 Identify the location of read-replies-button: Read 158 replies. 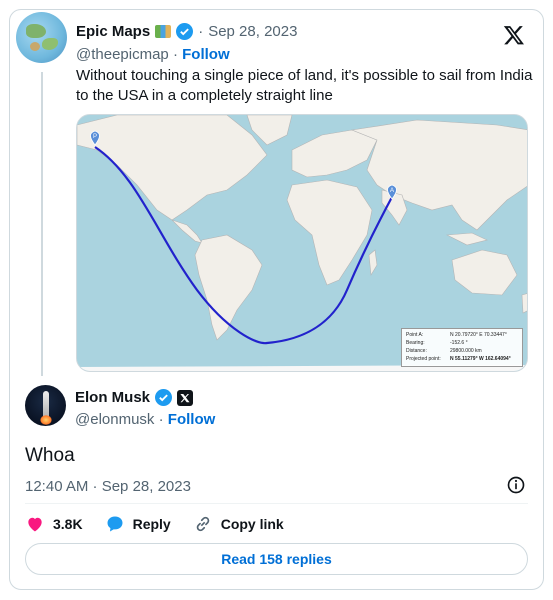
(276, 559).